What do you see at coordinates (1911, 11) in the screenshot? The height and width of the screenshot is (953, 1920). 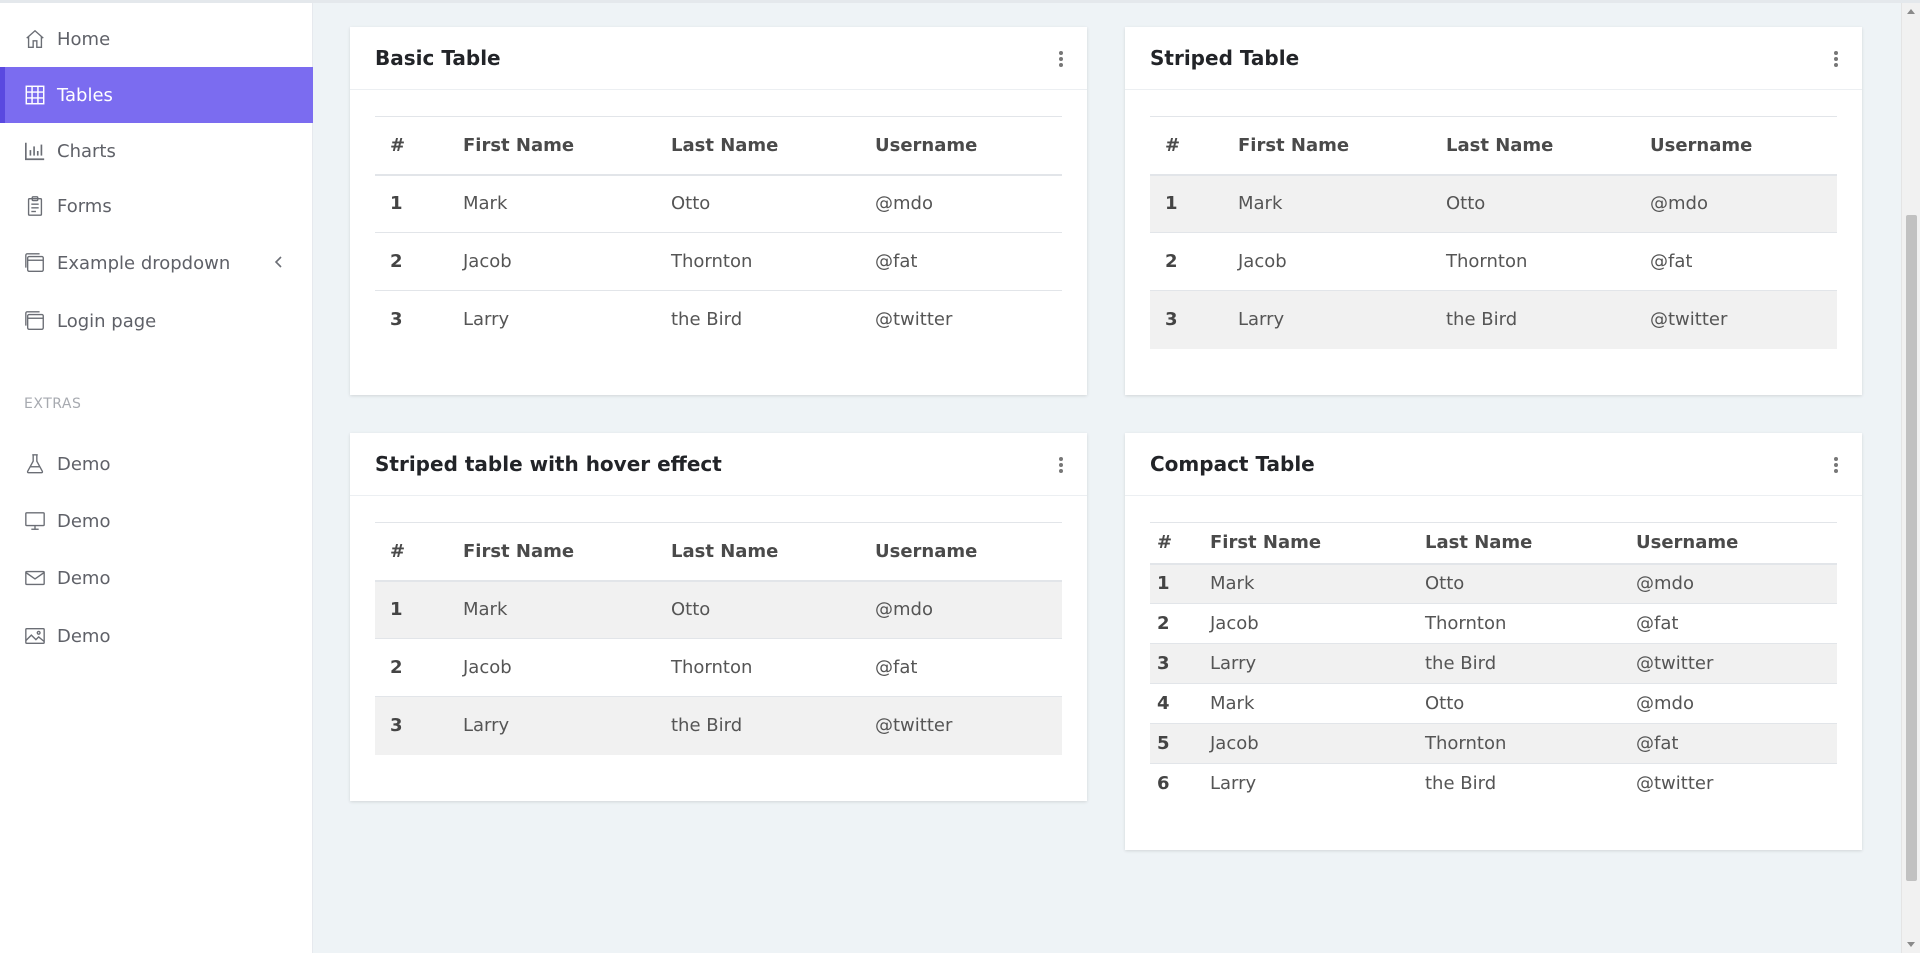 I see `scroll-up-arrow-icon` at bounding box center [1911, 11].